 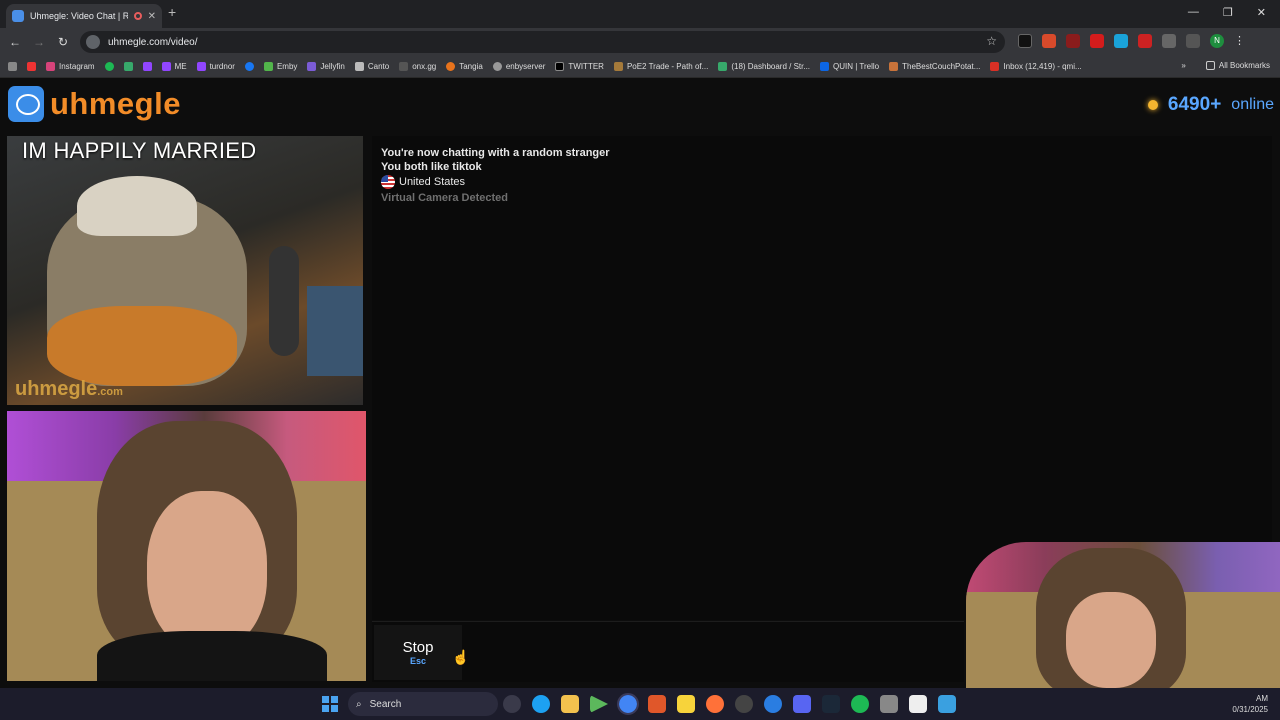 I want to click on firefox-icon, so click(x=715, y=704).